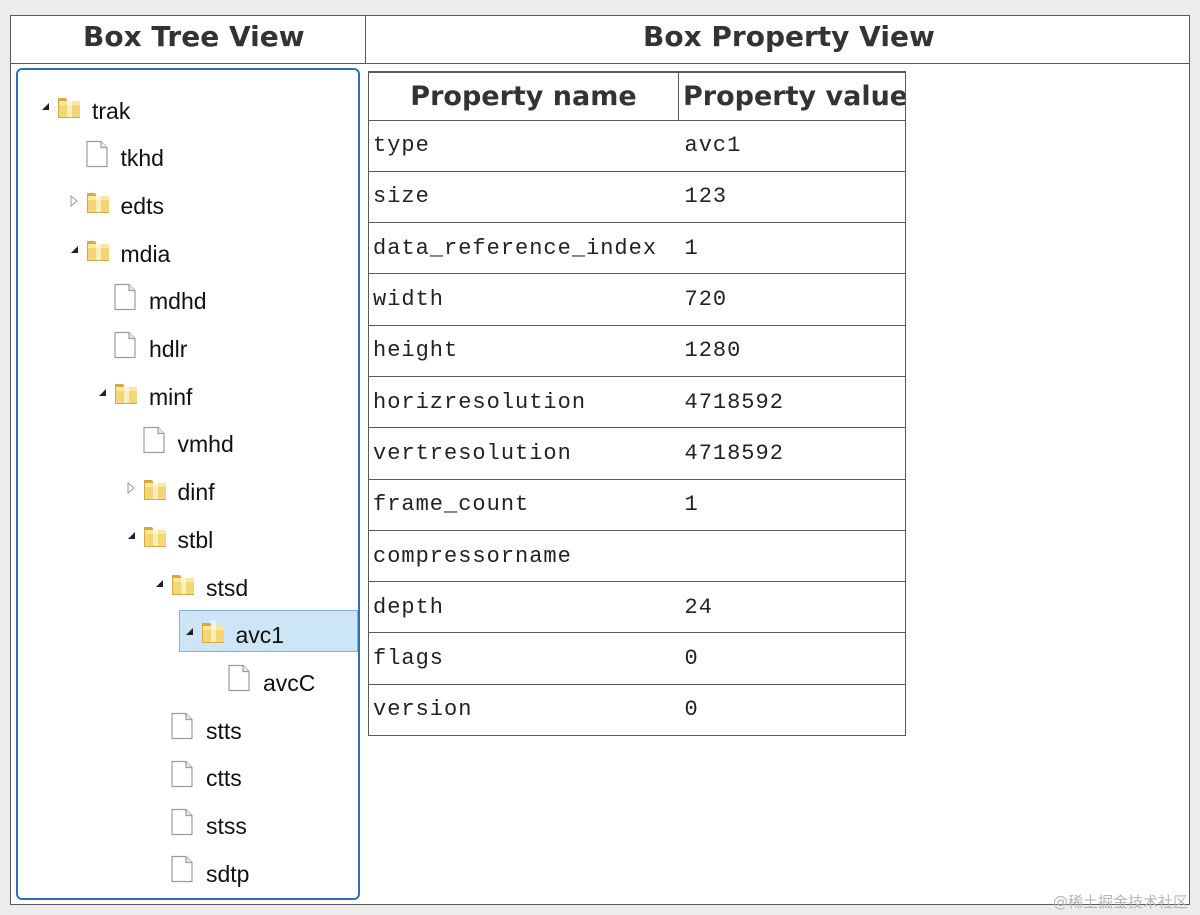 This screenshot has width=1200, height=915. What do you see at coordinates (637, 350) in the screenshot?
I see `property-row: height 1280` at bounding box center [637, 350].